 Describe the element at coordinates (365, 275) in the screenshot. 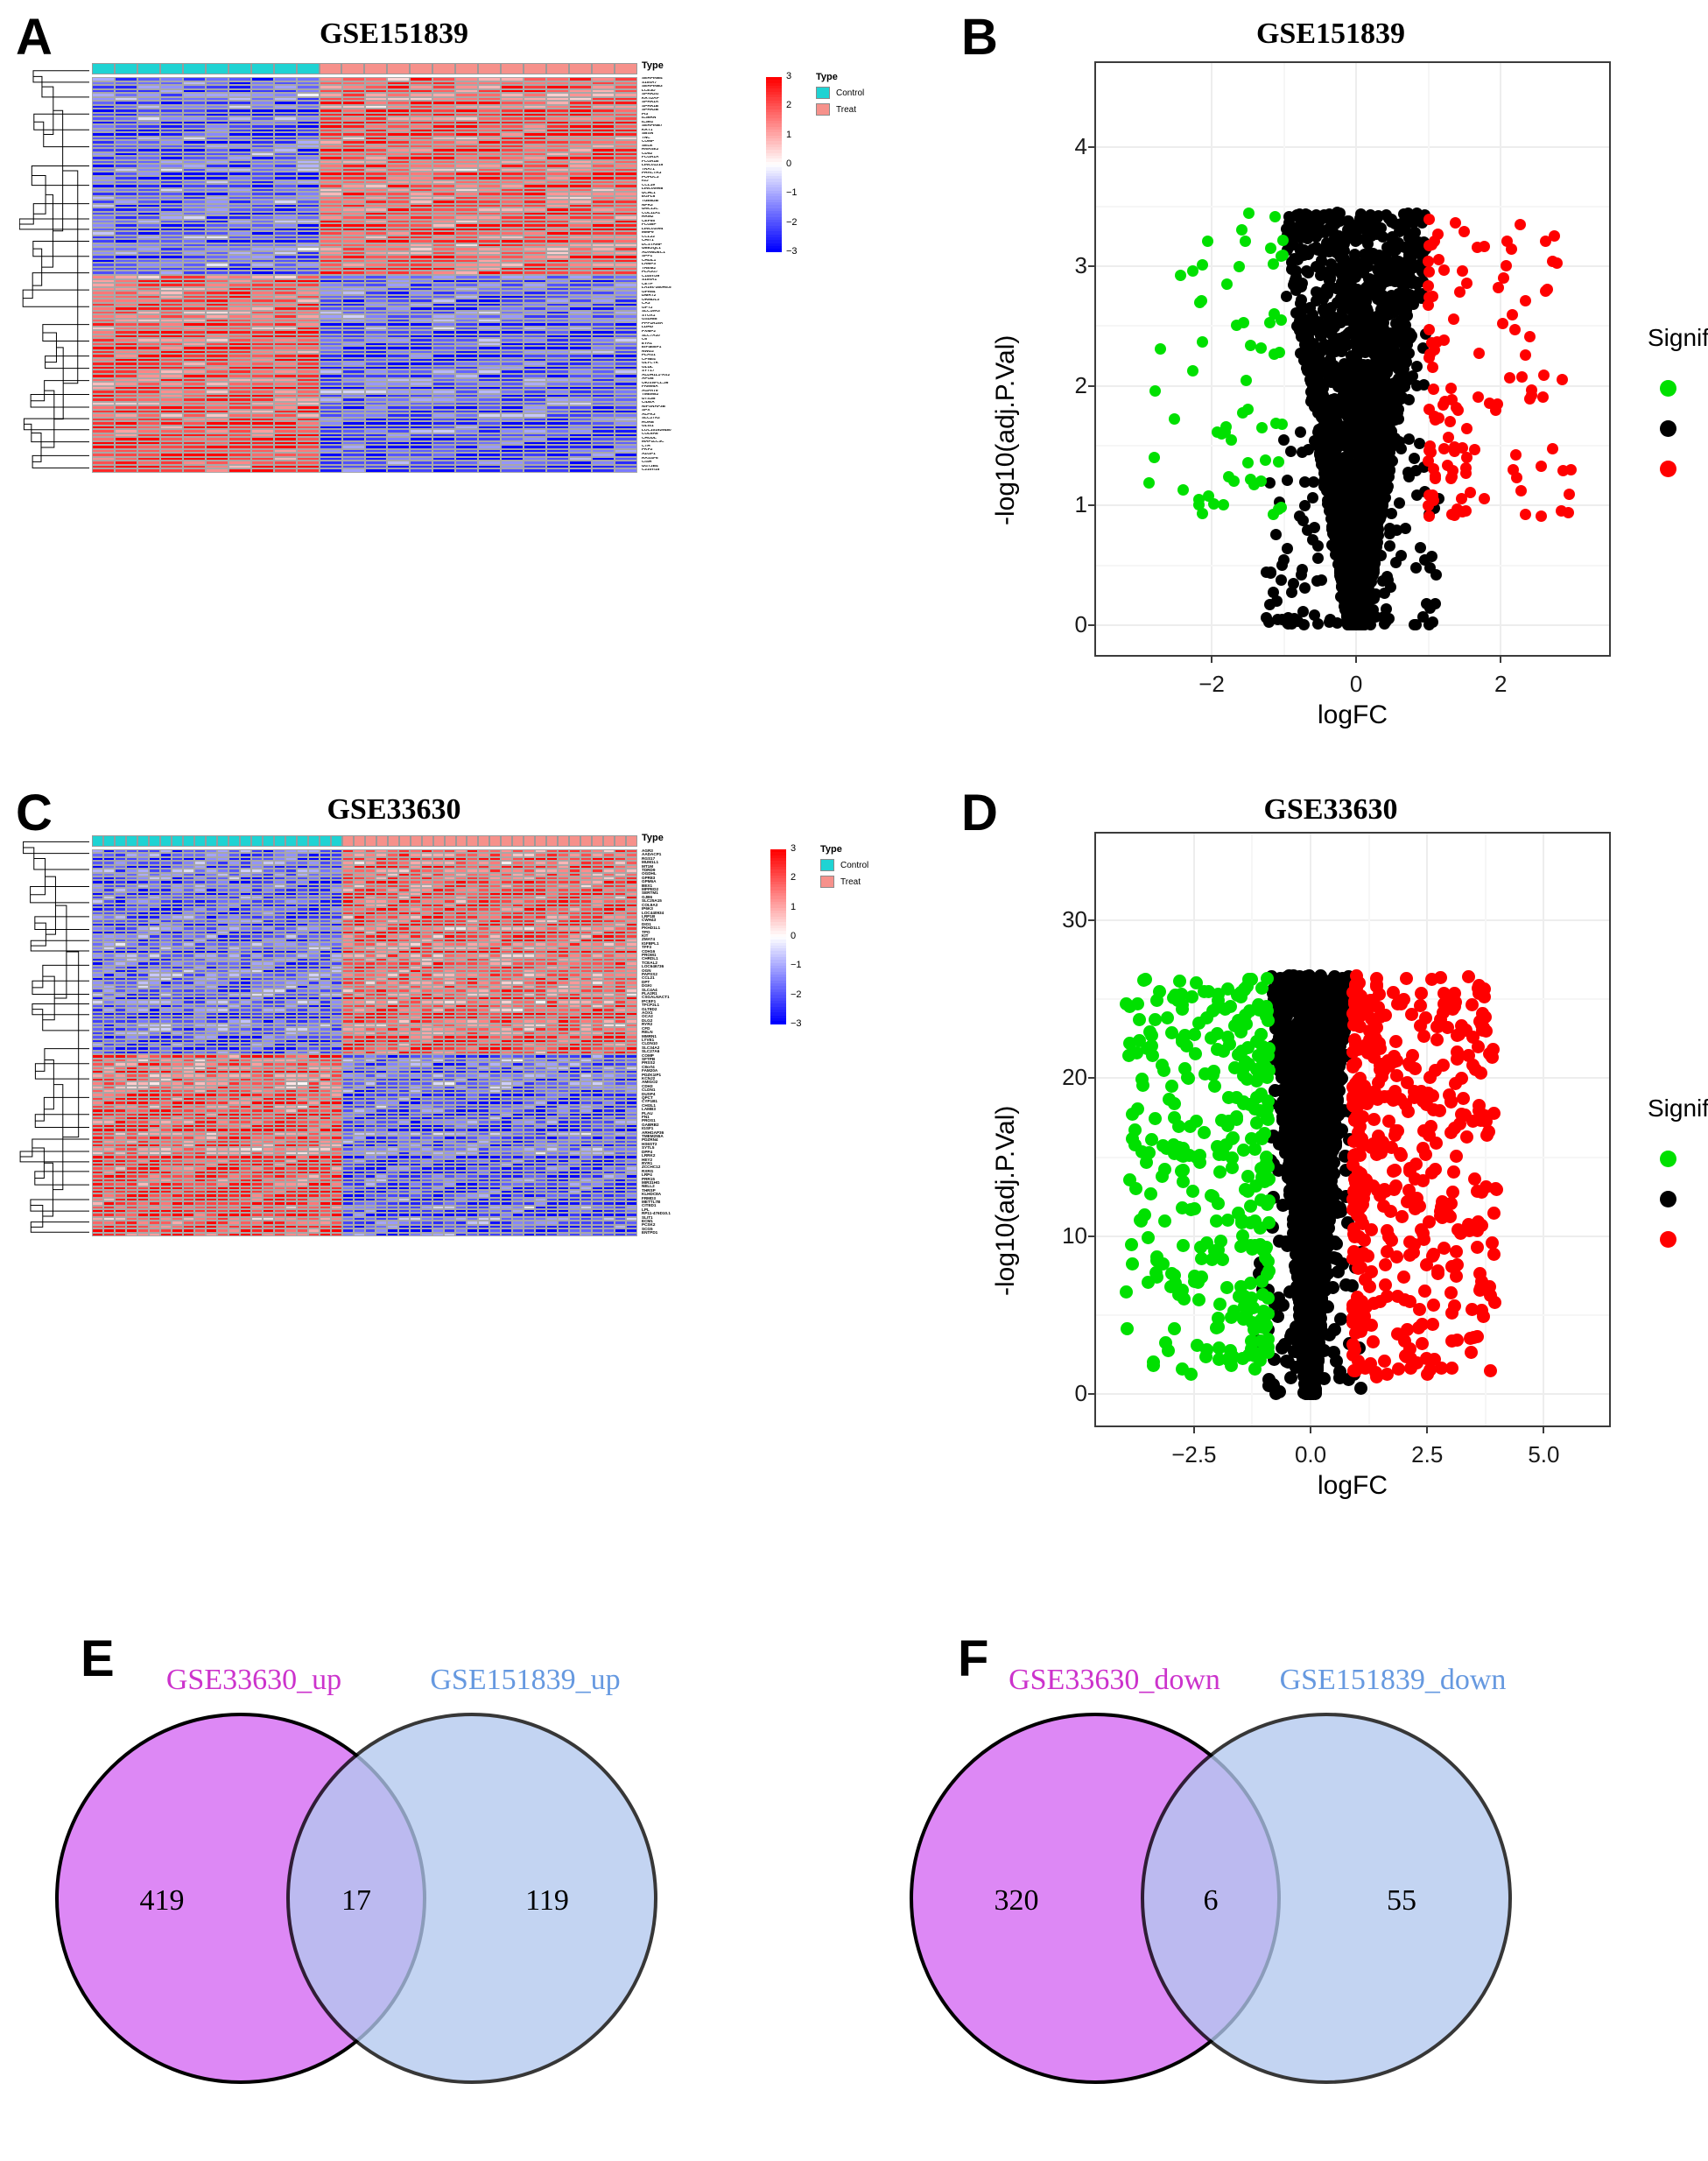

I see `panel-a-heatmap-grid` at that location.